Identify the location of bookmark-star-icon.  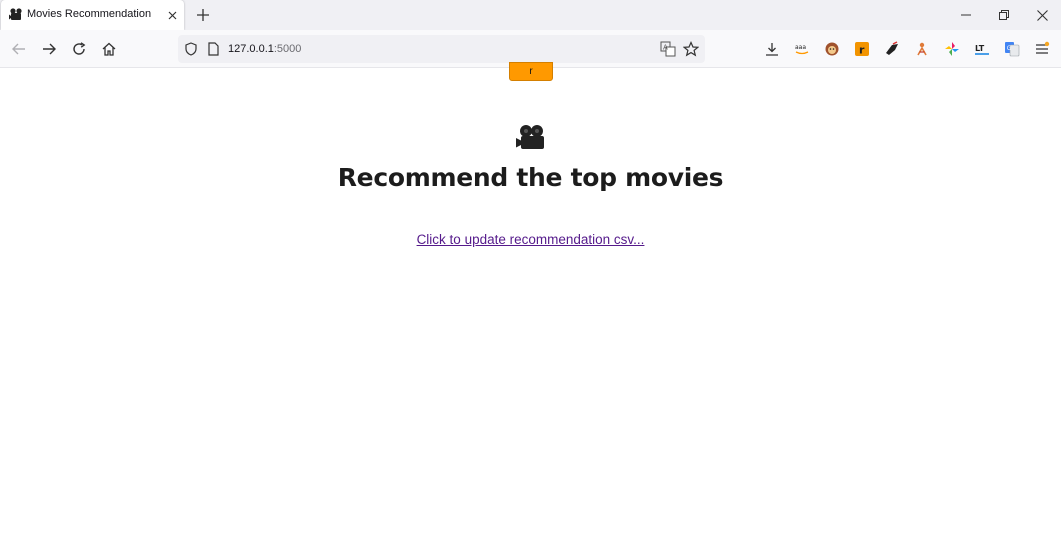
(691, 49).